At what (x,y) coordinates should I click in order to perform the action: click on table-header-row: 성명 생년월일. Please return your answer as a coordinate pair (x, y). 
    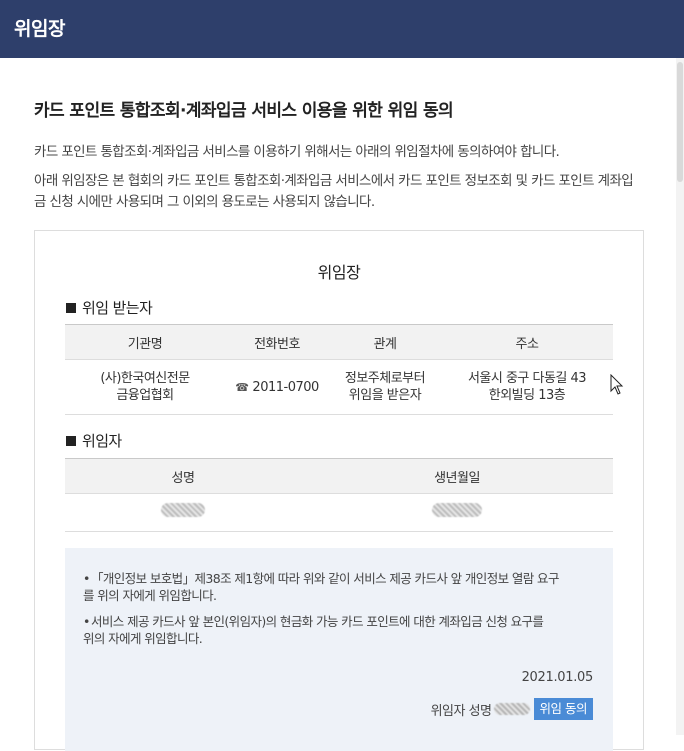
    Looking at the image, I should click on (339, 476).